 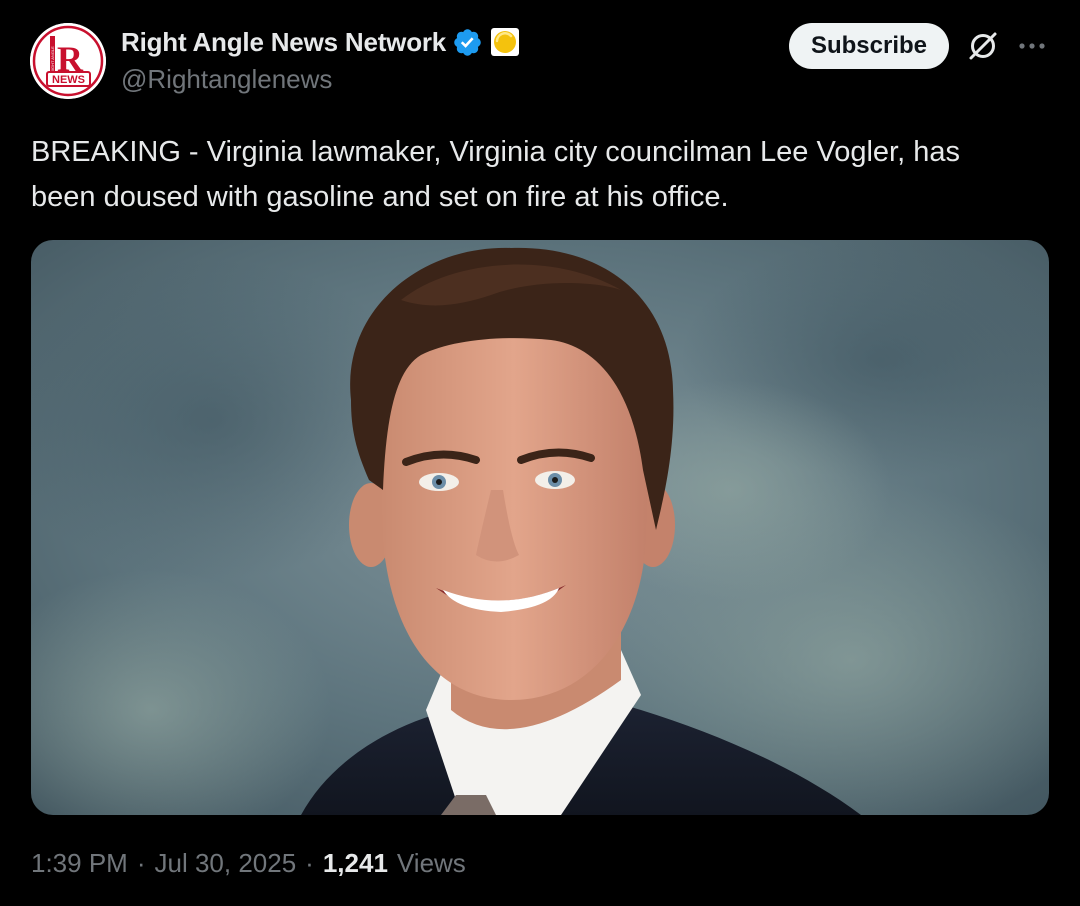 I want to click on views-label: Views, so click(x=431, y=863).